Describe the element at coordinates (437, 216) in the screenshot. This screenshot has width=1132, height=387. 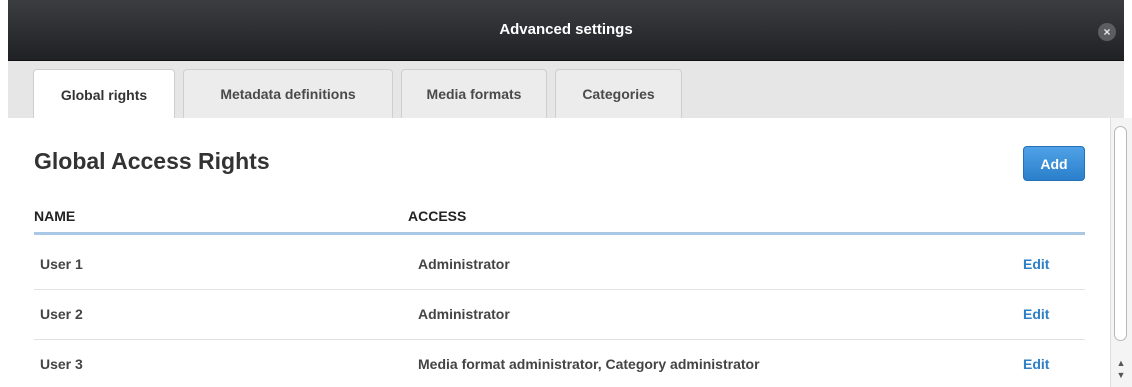
I see `column-header-access: ACCESS` at that location.